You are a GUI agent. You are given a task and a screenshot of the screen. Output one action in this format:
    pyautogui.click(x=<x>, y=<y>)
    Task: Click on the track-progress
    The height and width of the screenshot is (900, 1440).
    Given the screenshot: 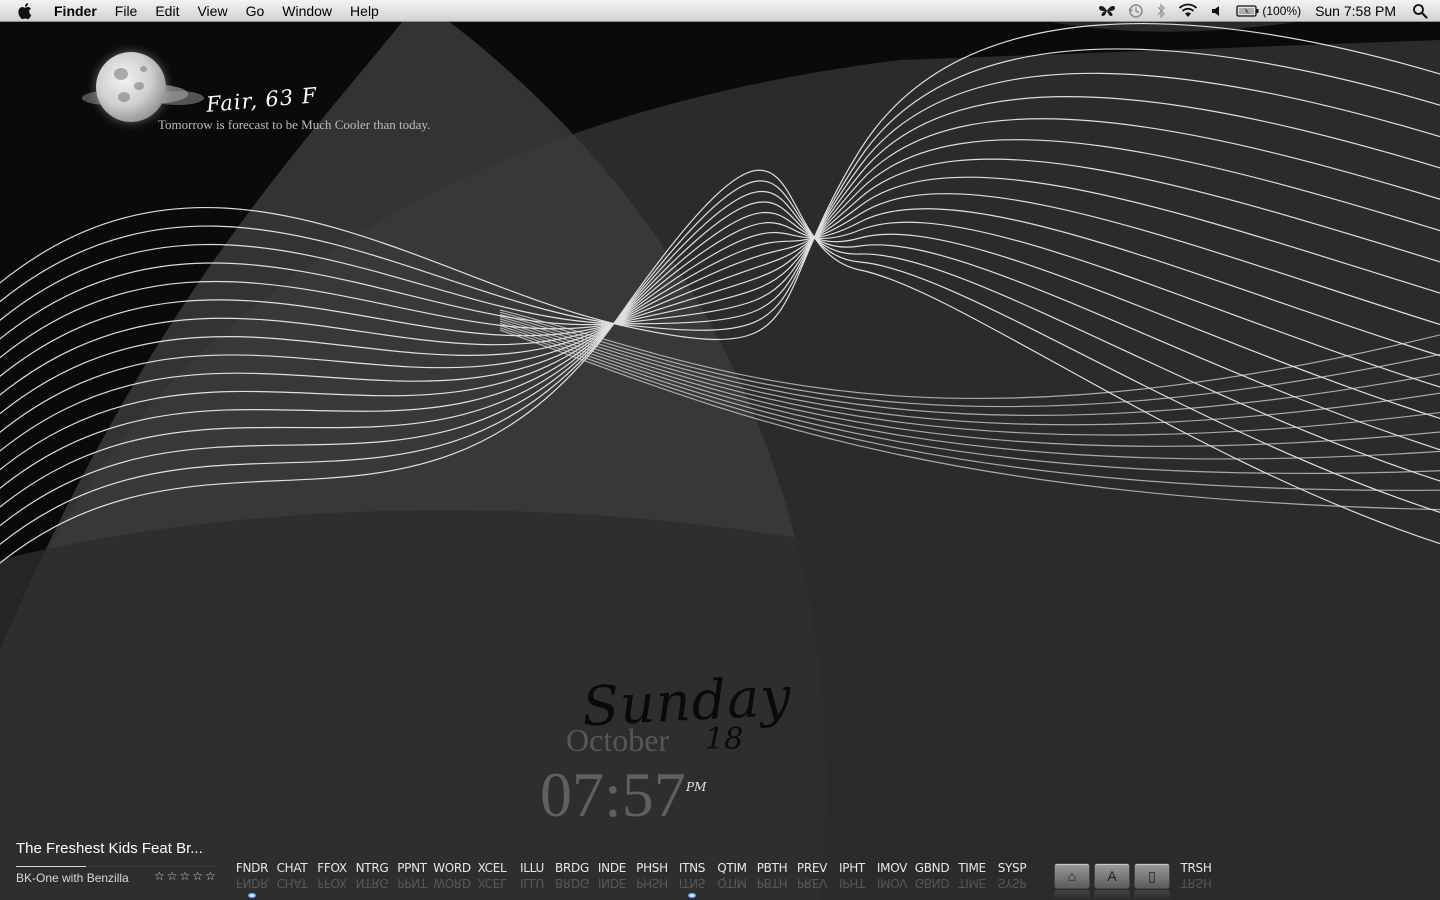 What is the action you would take?
    pyautogui.click(x=116, y=866)
    